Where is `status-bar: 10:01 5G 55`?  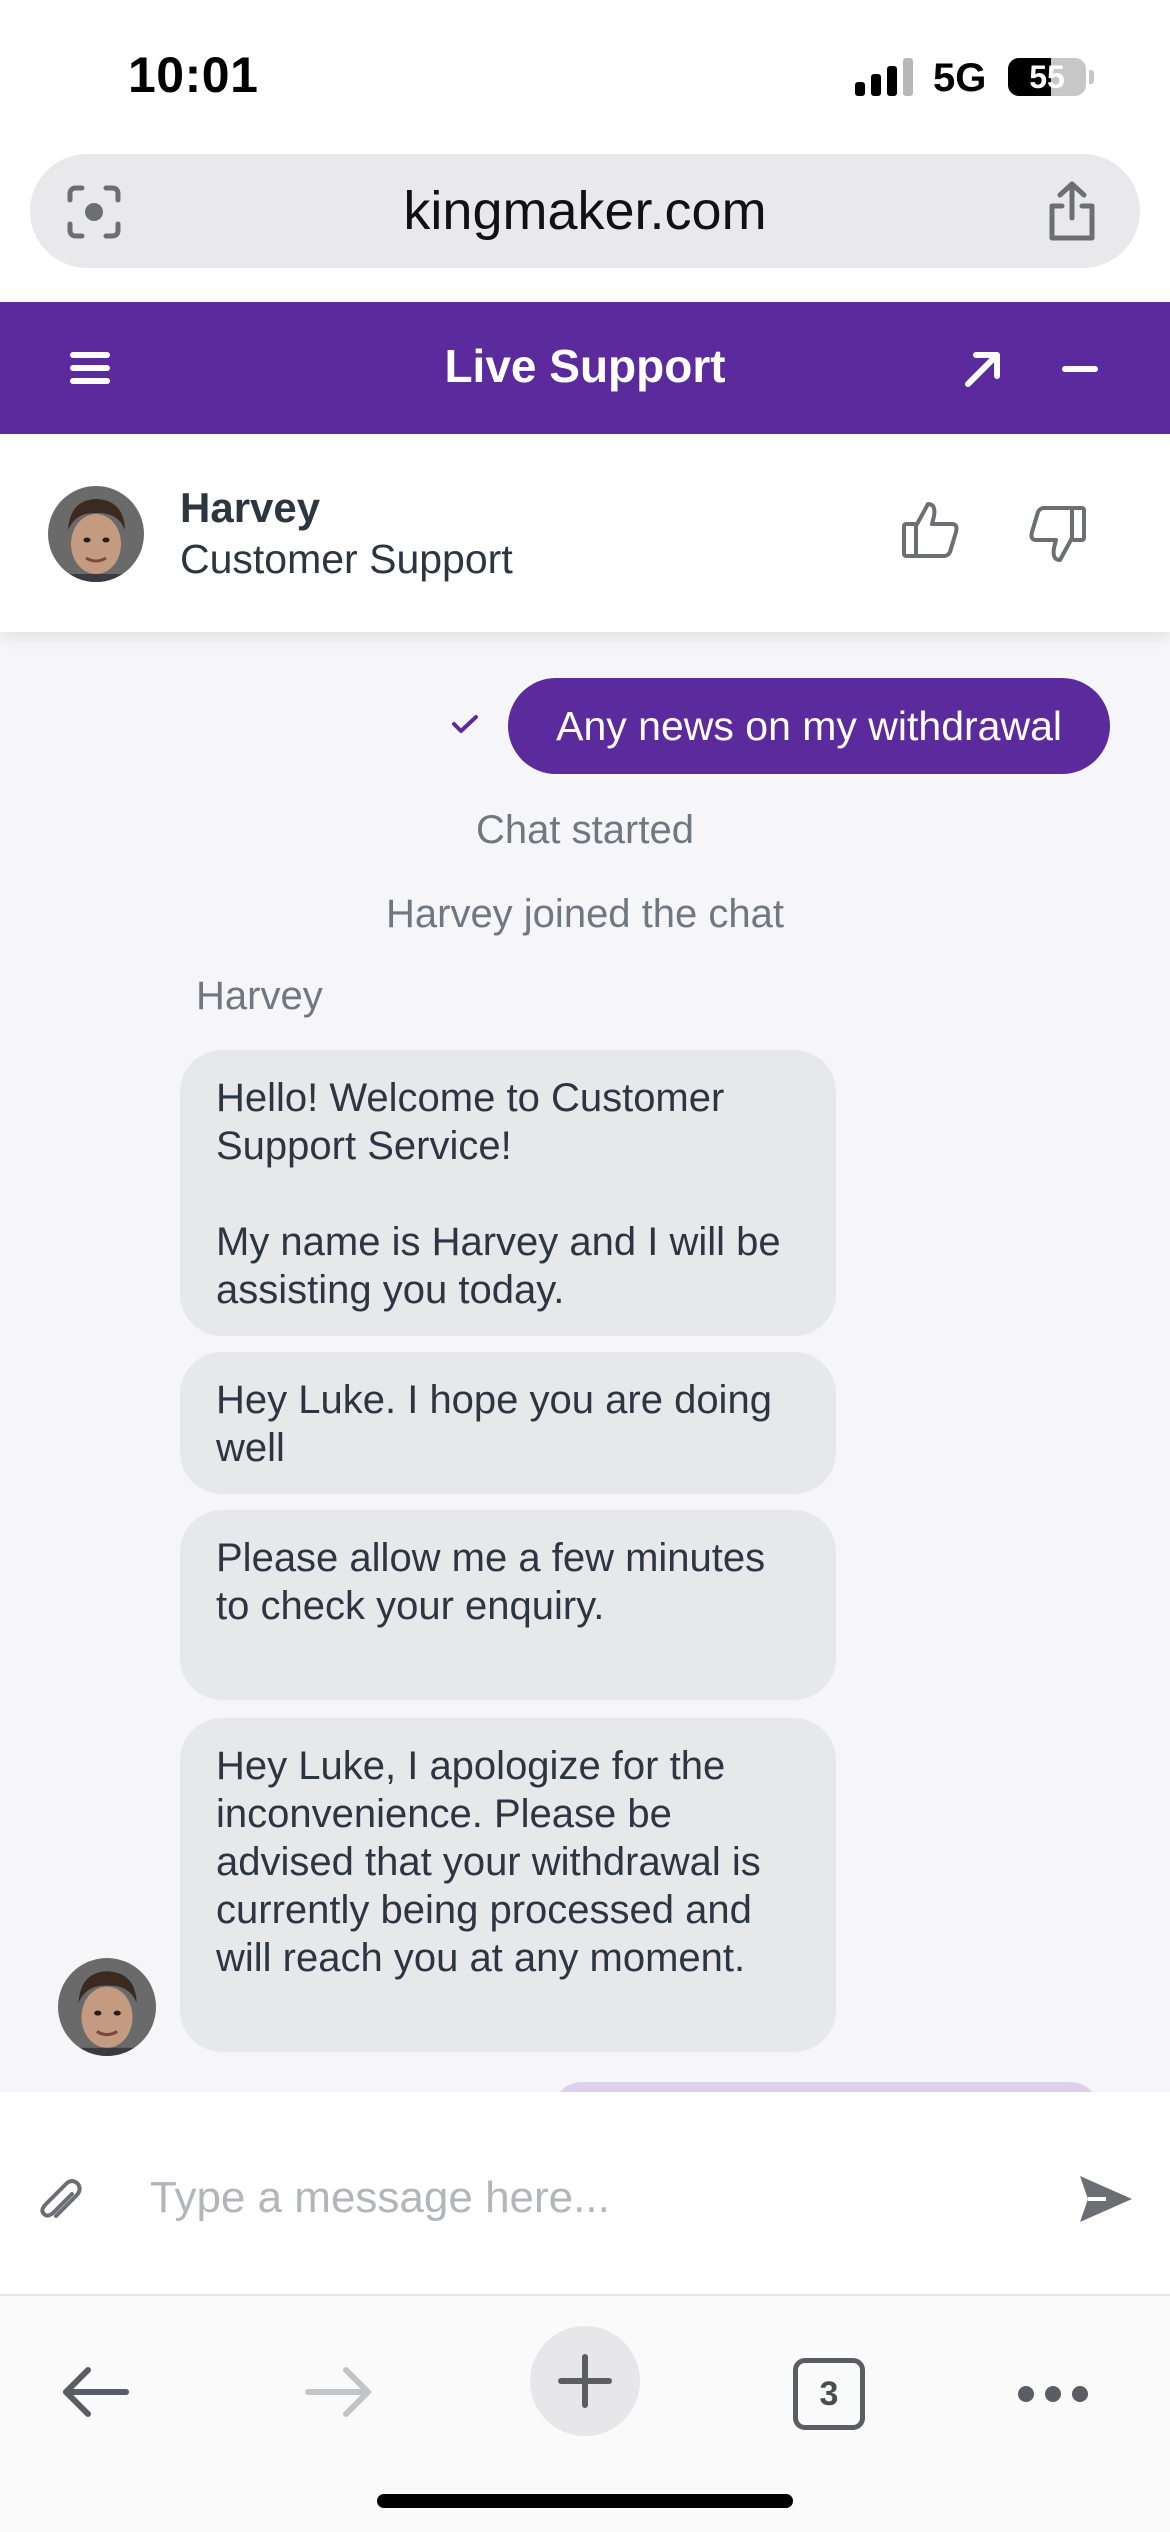
status-bar: 10:01 5G 55 is located at coordinates (585, 75).